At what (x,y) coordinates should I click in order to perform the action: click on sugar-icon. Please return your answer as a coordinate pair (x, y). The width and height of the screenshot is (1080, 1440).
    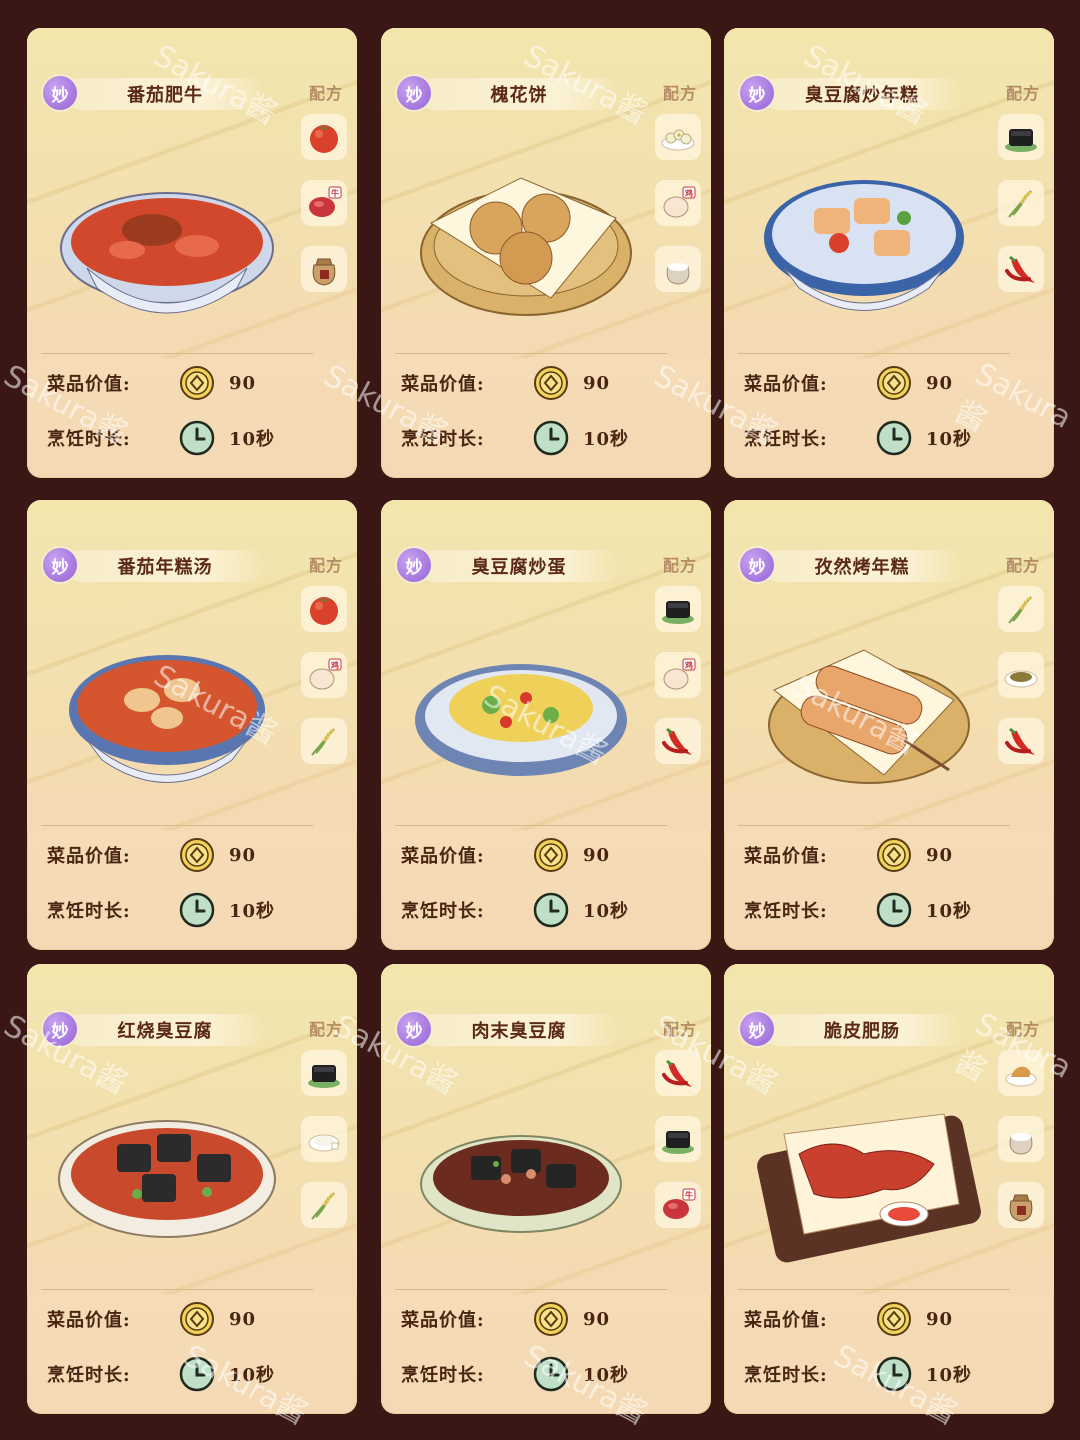
    Looking at the image, I should click on (324, 1139).